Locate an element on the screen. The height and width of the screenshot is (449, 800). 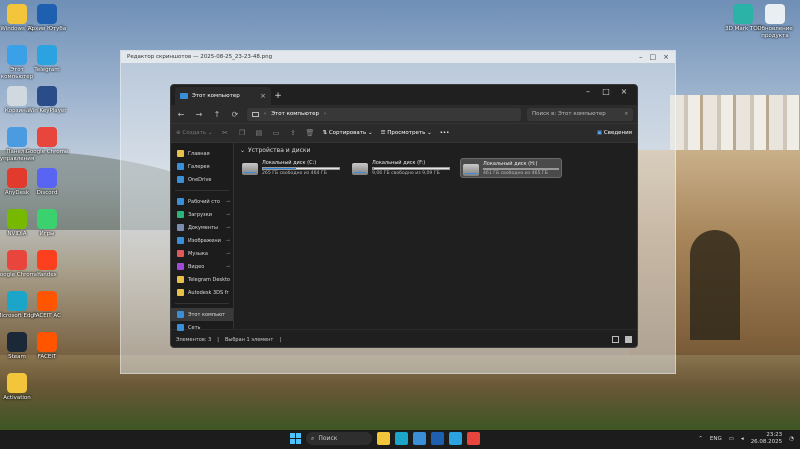
group-header: ⌄ Устройства и диски is located at coordinates (435, 150).